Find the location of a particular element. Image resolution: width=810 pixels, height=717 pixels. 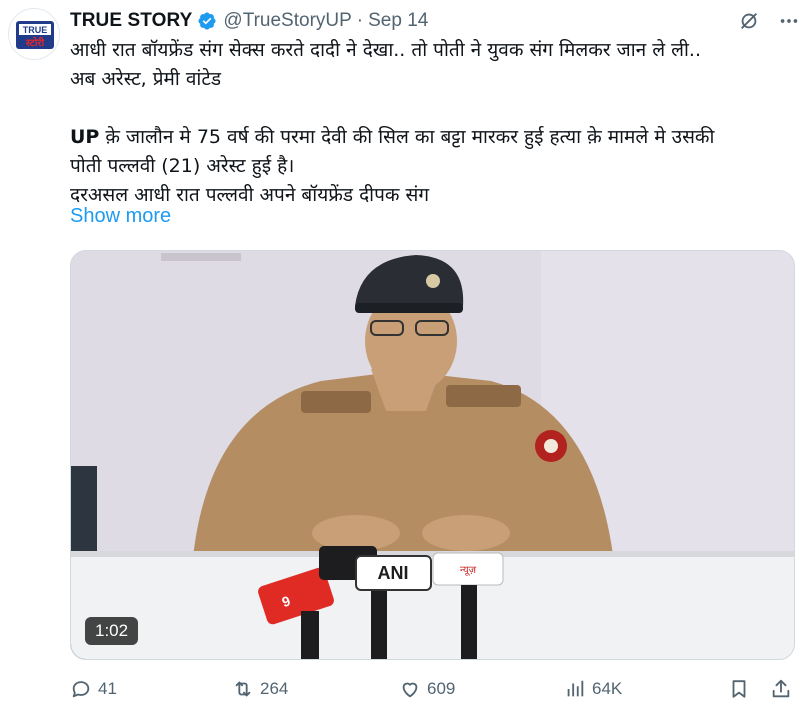

verified-badge-icon is located at coordinates (207, 21).